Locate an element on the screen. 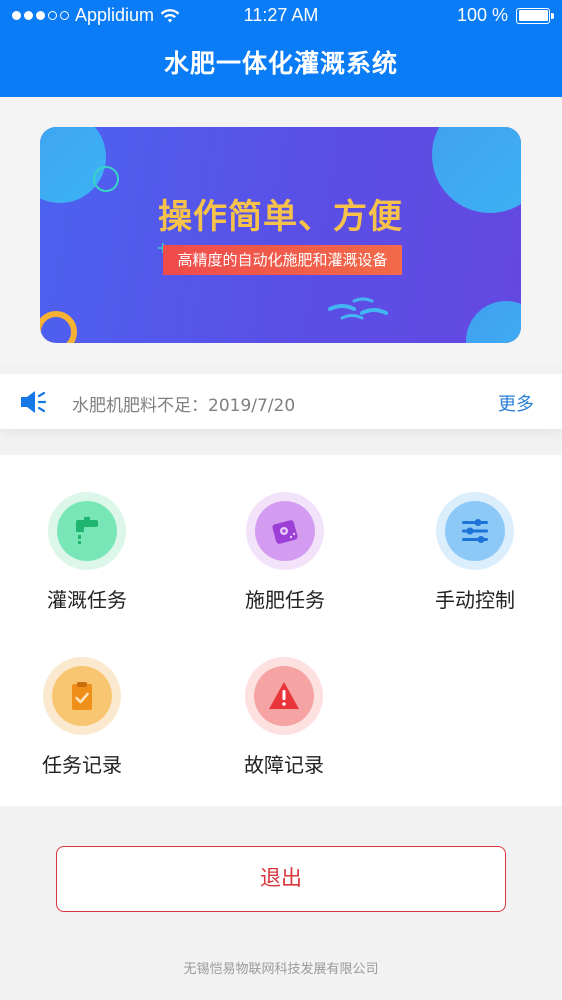 Image resolution: width=562 pixels, height=1000 pixels. banner-subtitle: 高精度的自动化施肥和灌溉设备 is located at coordinates (282, 260).